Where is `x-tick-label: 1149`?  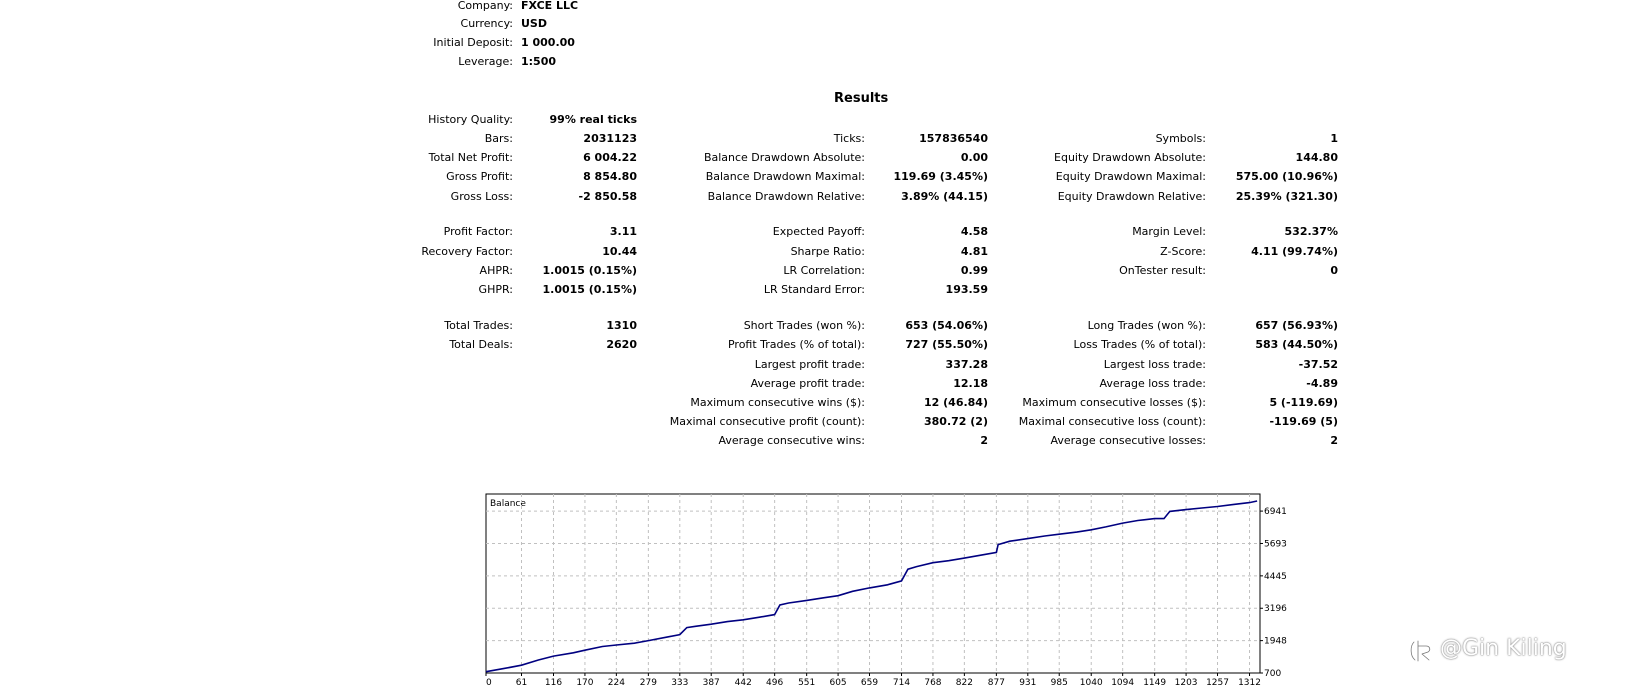 x-tick-label: 1149 is located at coordinates (1154, 683).